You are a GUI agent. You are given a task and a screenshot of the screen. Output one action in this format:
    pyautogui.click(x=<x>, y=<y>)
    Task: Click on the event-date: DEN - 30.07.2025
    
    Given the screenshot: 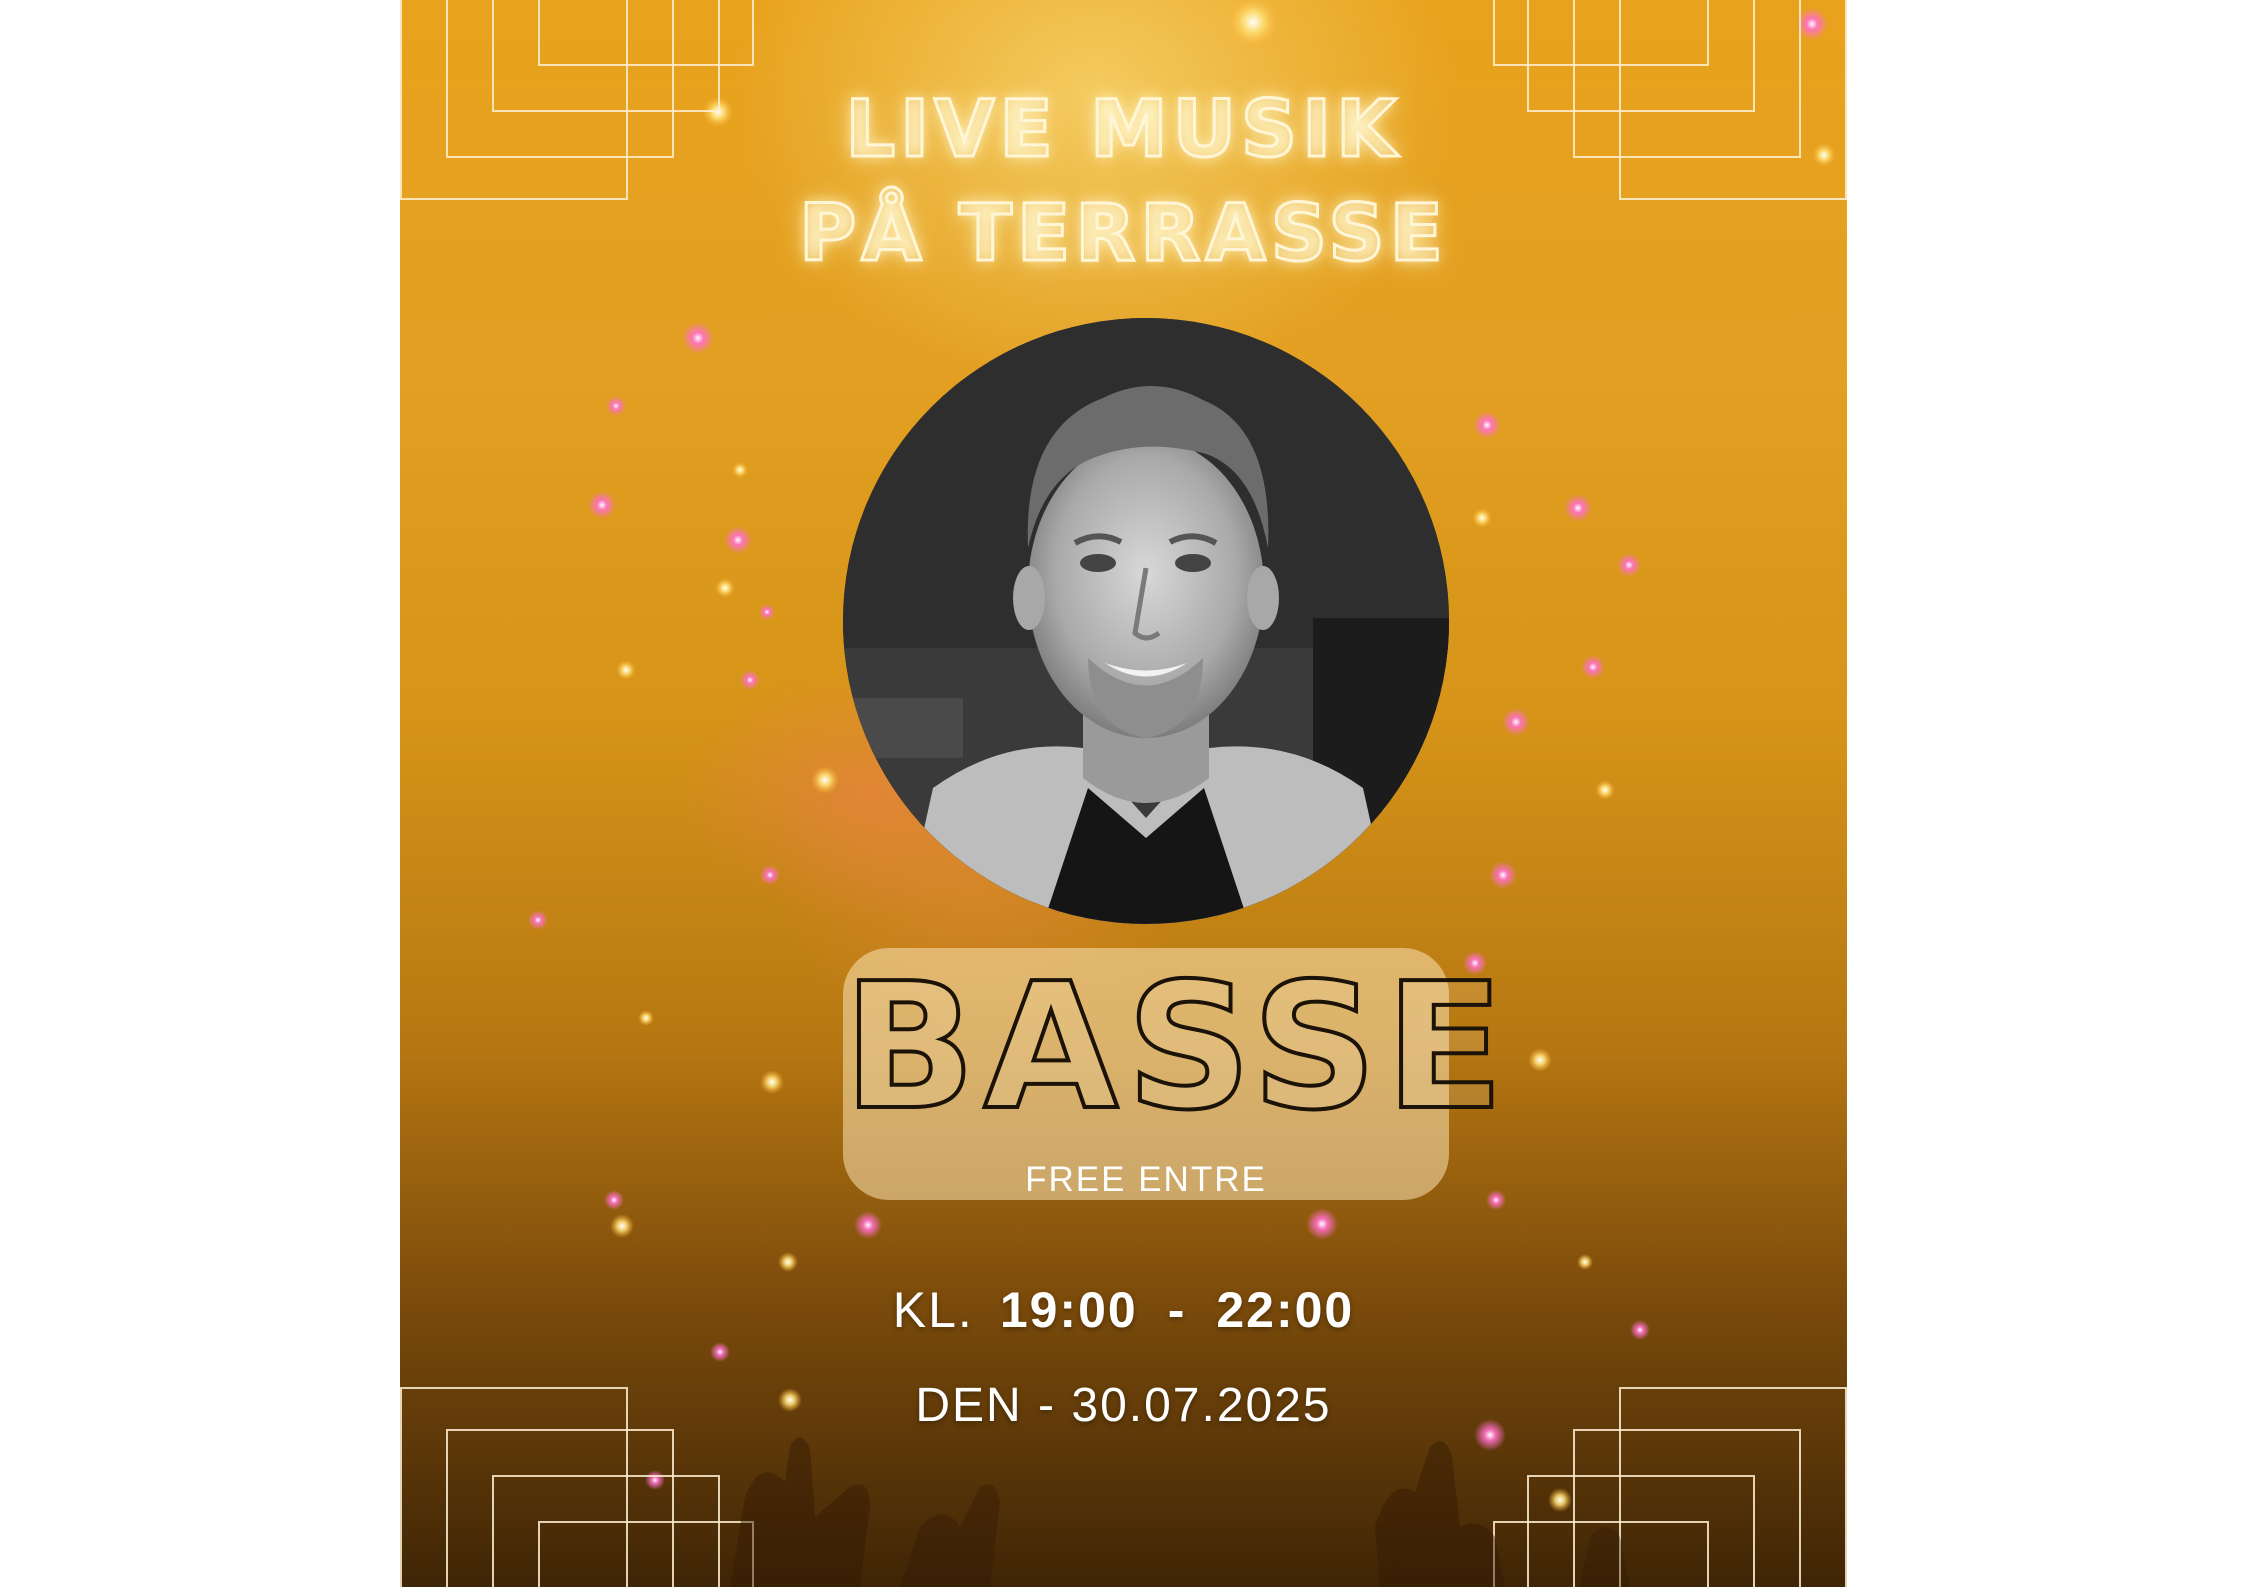 What is the action you would take?
    pyautogui.click(x=1123, y=1405)
    